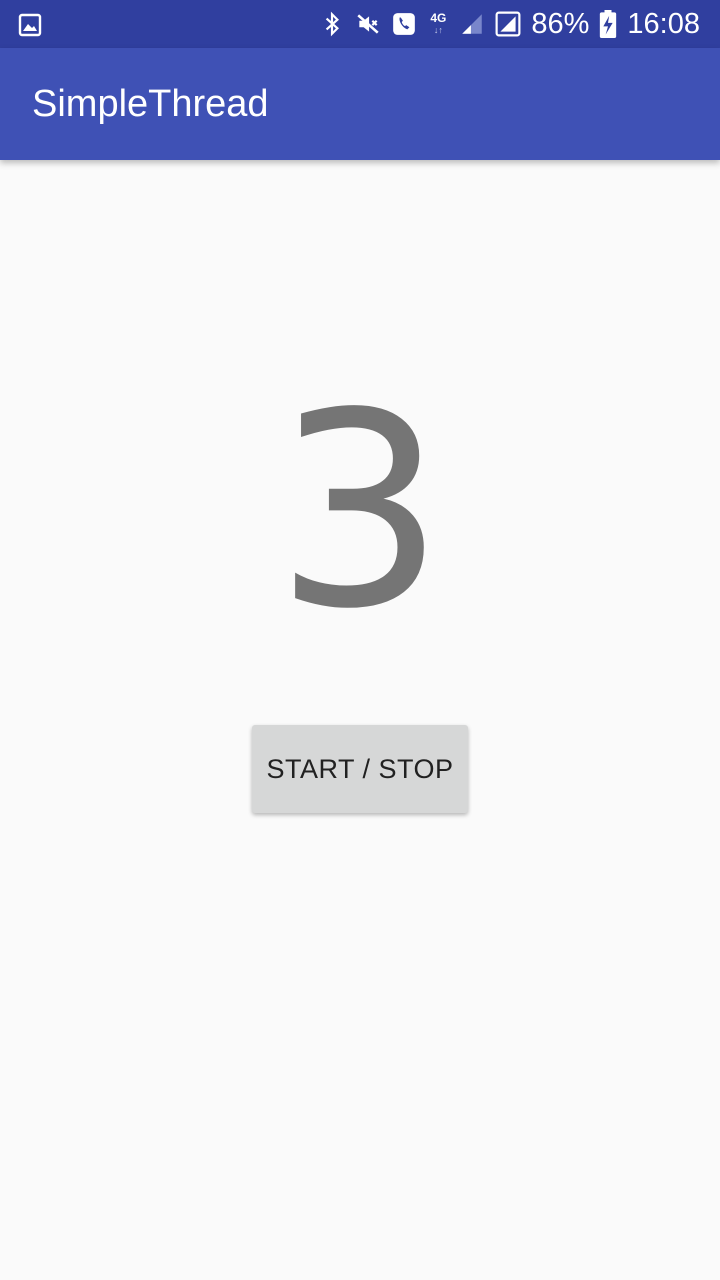 The width and height of the screenshot is (720, 1280). Describe the element at coordinates (404, 24) in the screenshot. I see `call-icon` at that location.